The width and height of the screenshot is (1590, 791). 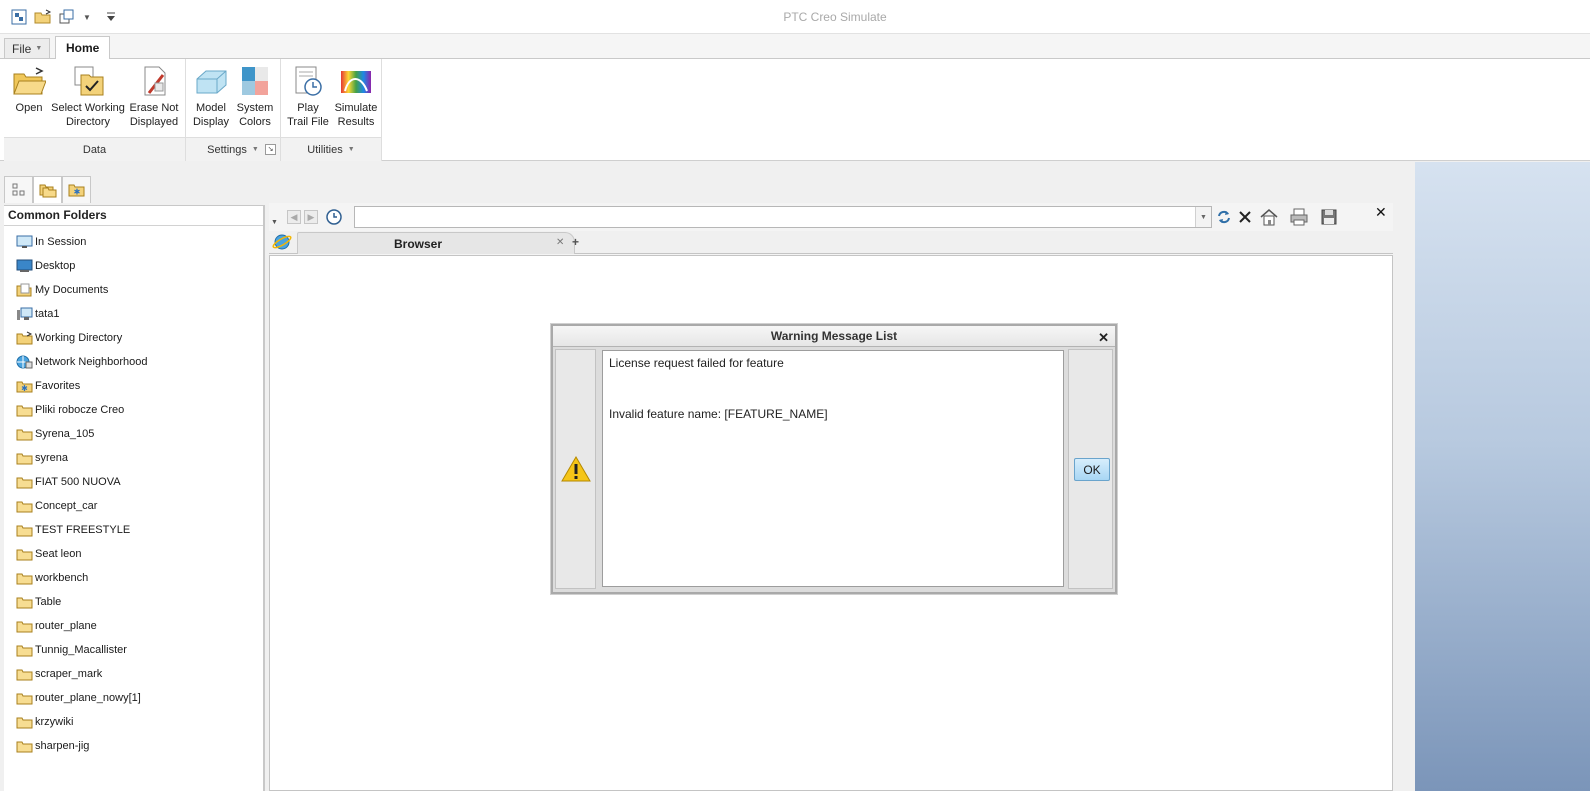 I want to click on folder-item: scraper_mark, so click(x=133, y=674).